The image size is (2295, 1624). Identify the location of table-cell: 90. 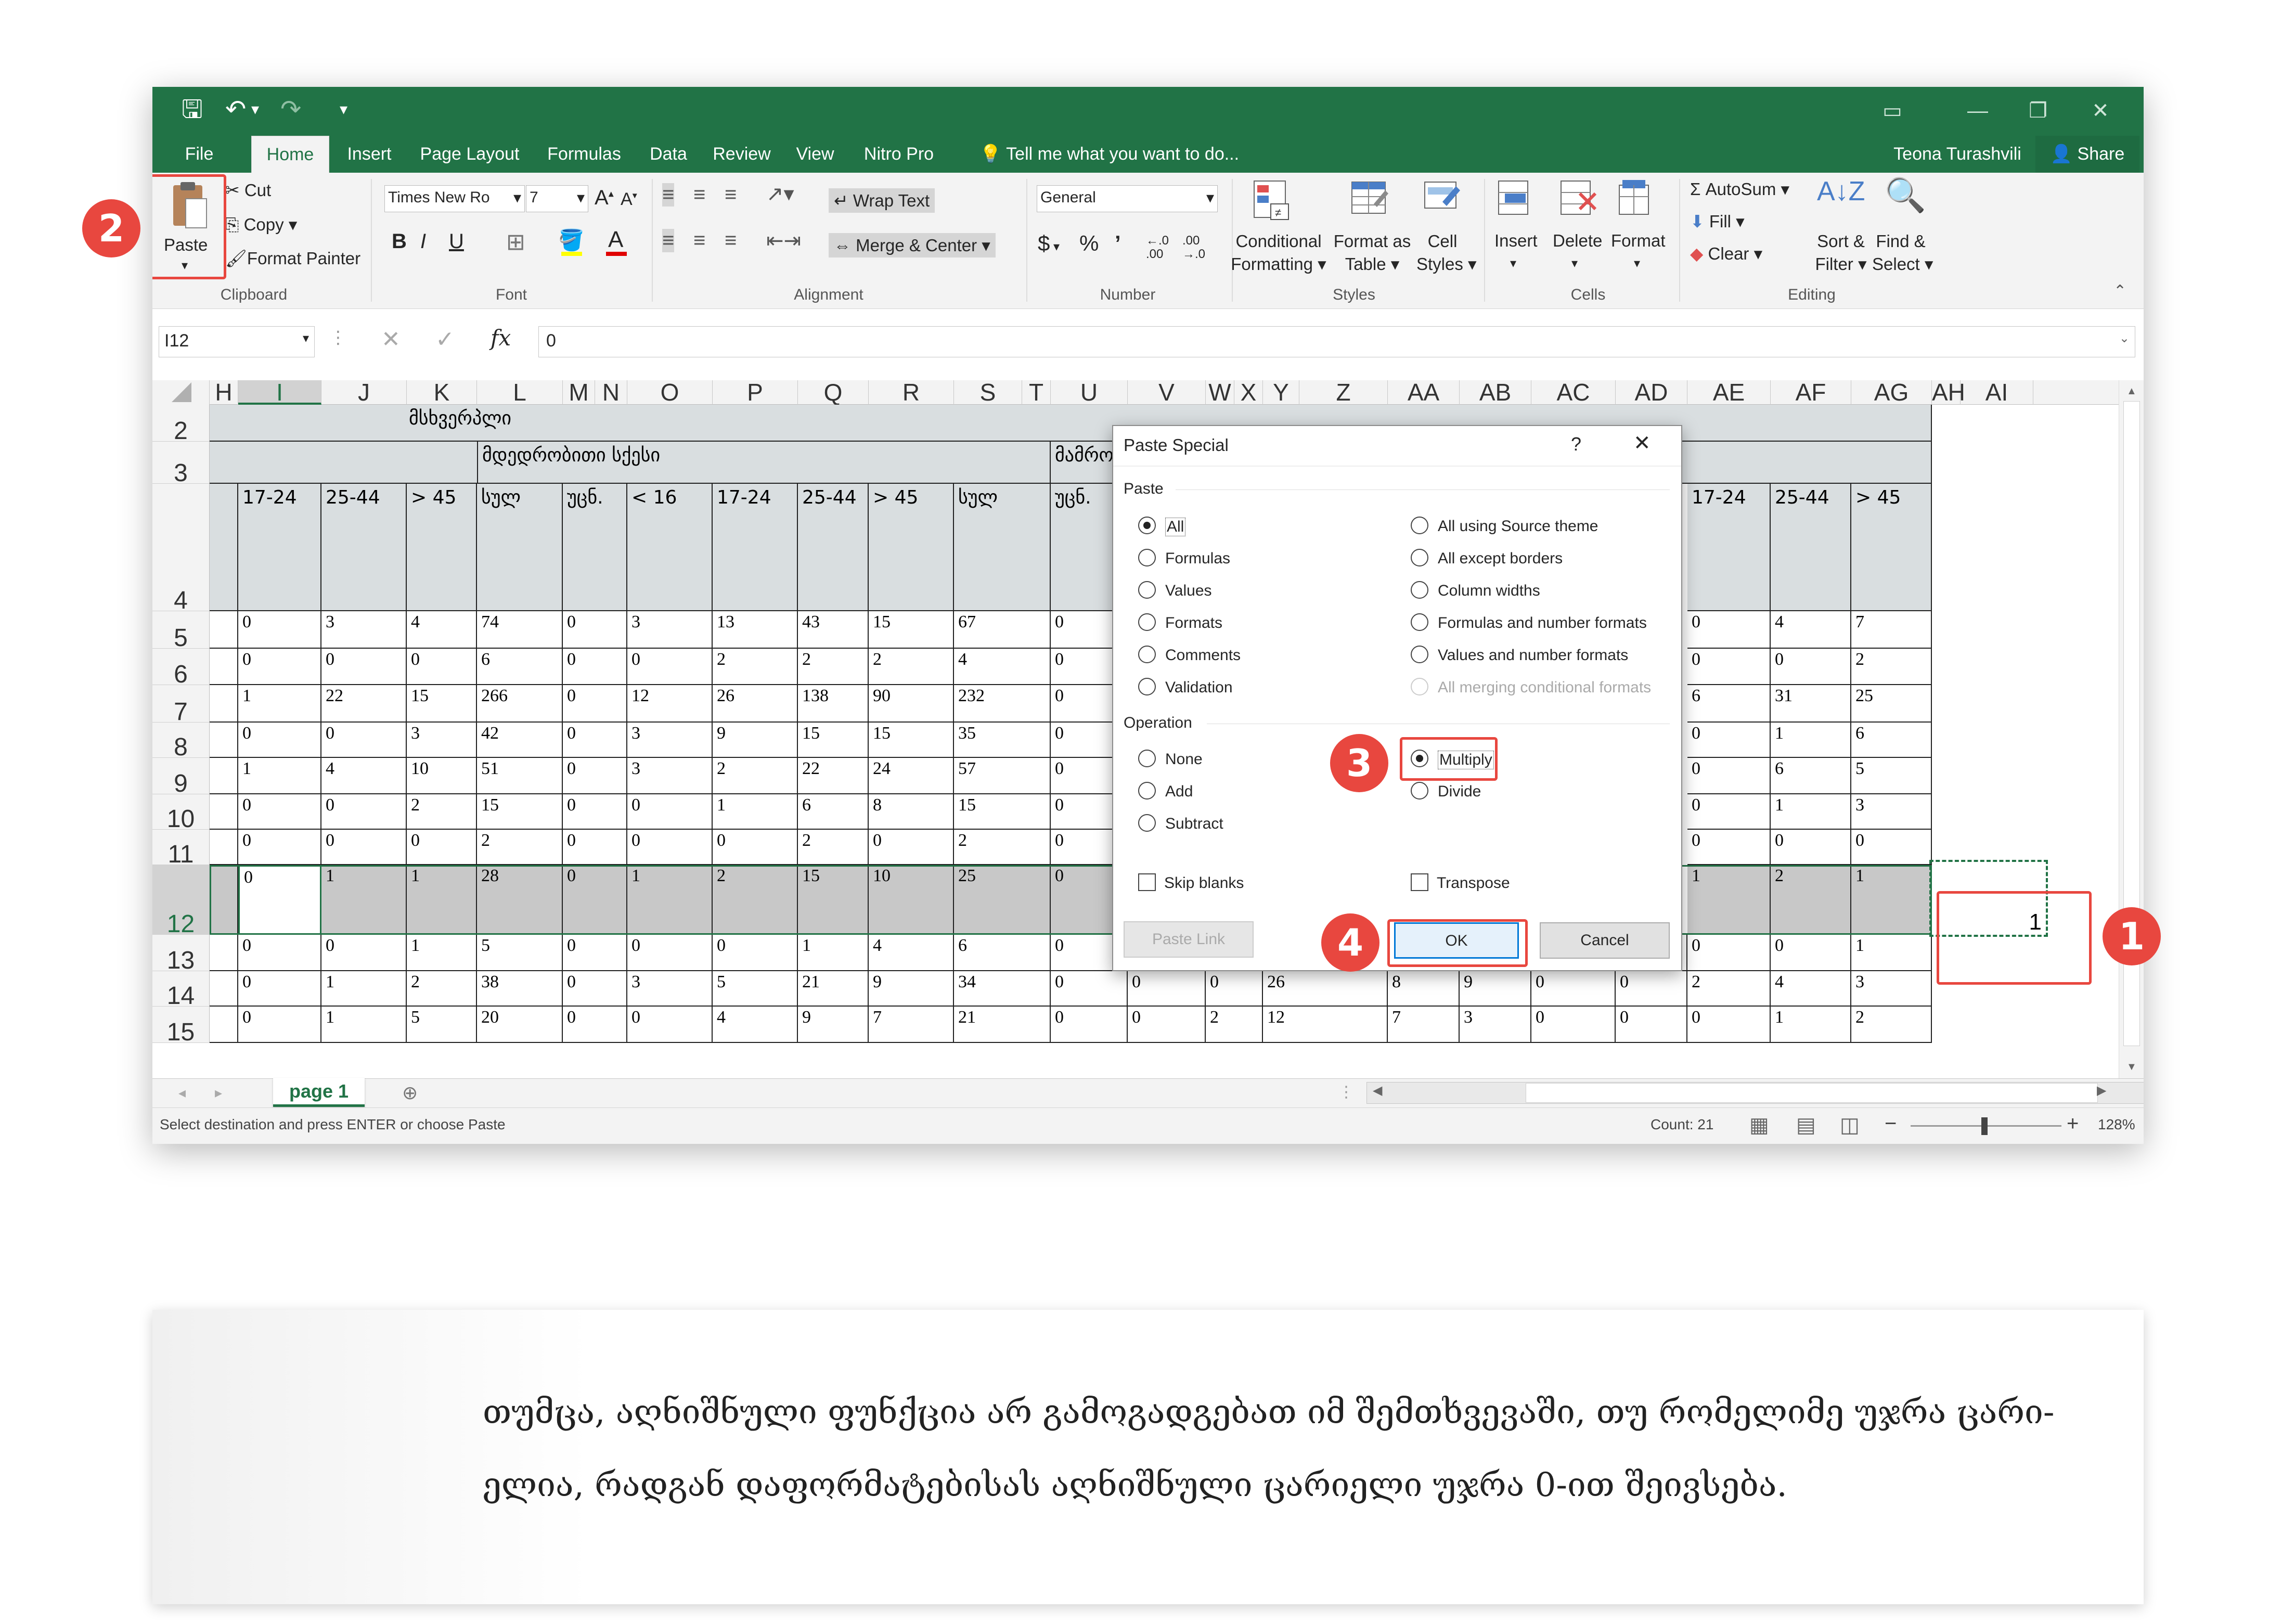
(911, 704).